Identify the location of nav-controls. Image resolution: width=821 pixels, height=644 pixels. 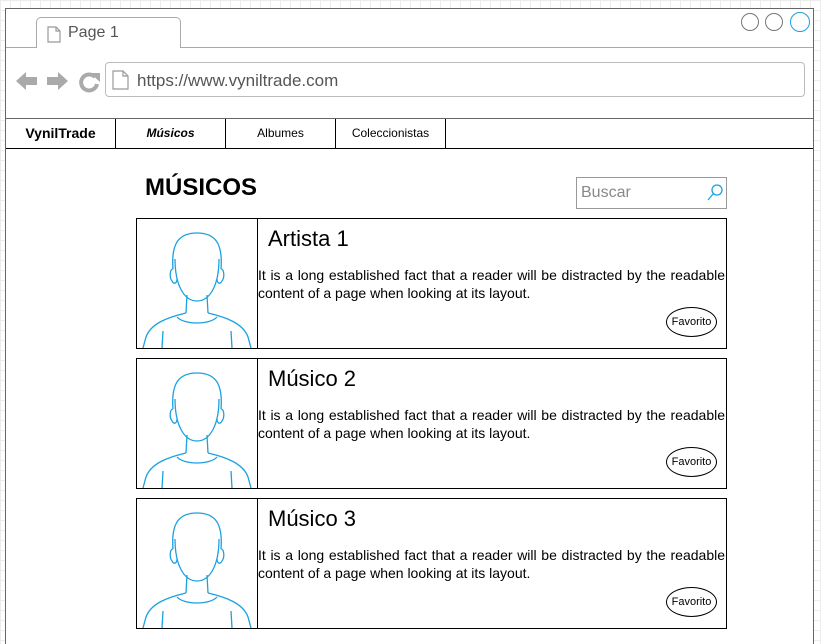
(59, 84).